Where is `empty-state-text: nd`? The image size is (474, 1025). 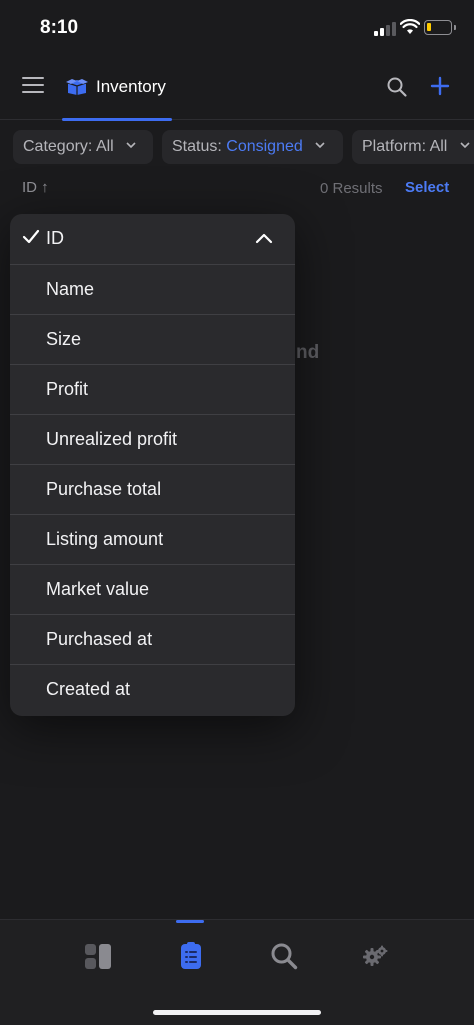 empty-state-text: nd is located at coordinates (308, 352).